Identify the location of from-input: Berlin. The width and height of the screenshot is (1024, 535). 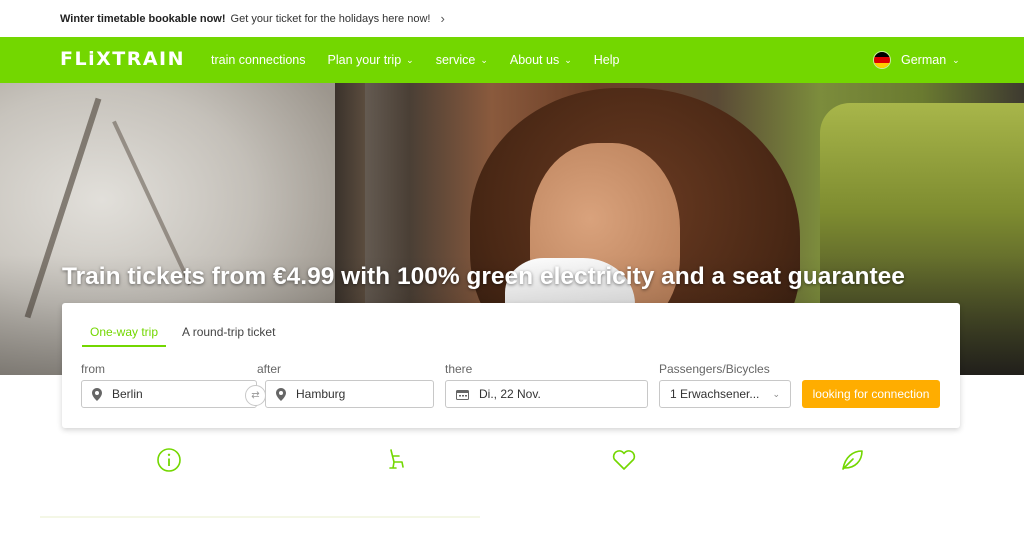
(169, 394).